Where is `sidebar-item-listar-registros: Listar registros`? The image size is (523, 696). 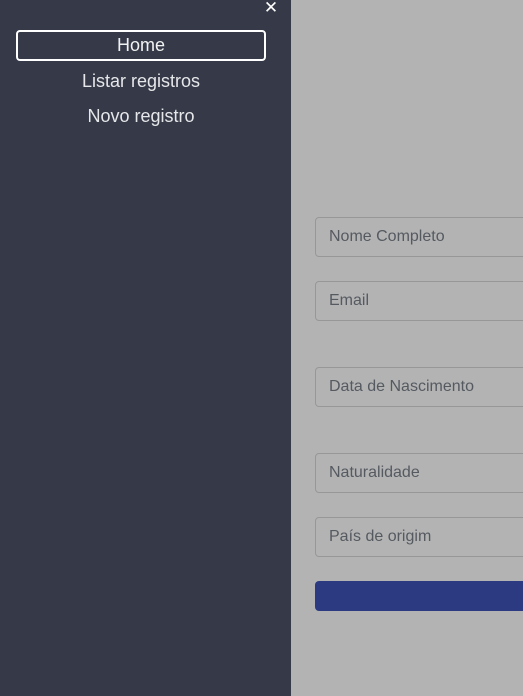 sidebar-item-listar-registros: Listar registros is located at coordinates (141, 81).